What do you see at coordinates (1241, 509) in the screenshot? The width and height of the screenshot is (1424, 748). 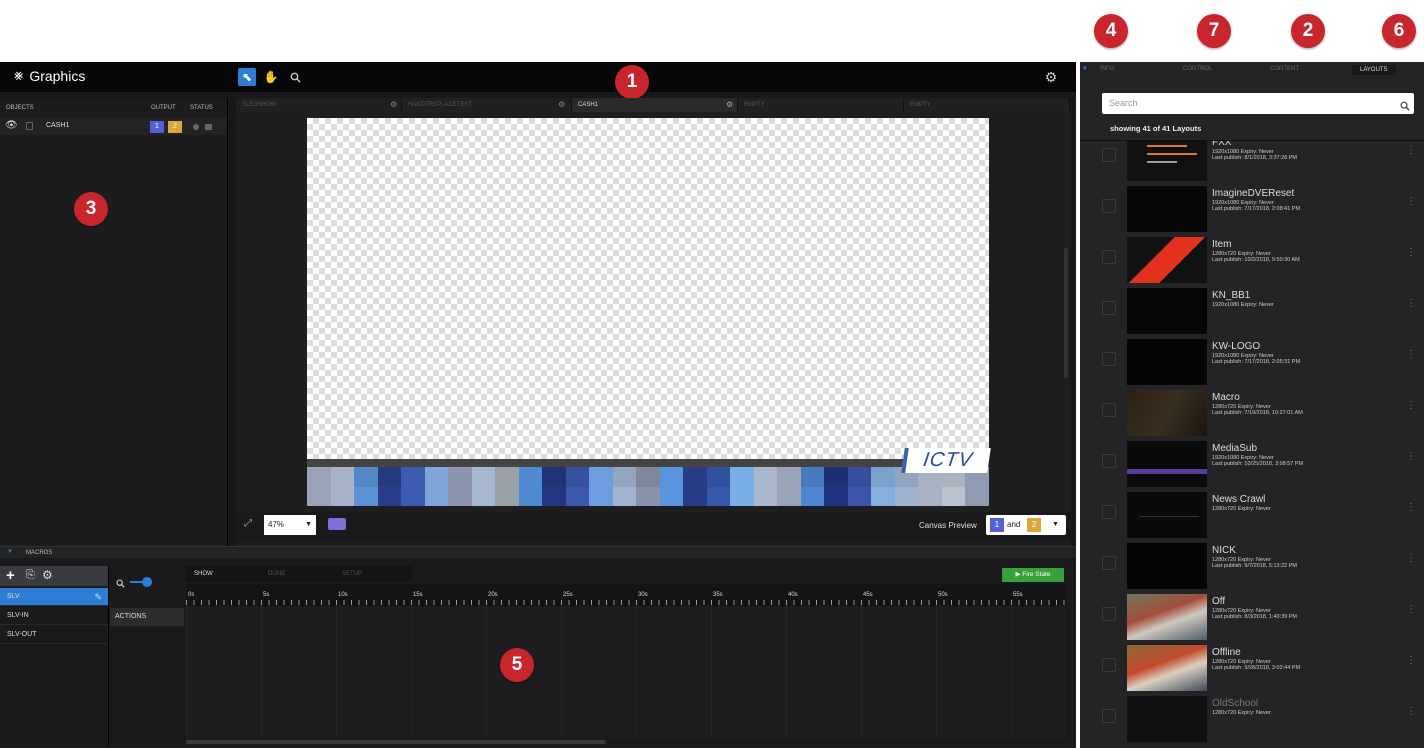 I see `layout-size-expiry: 1280x720 Expiry: Never` at bounding box center [1241, 509].